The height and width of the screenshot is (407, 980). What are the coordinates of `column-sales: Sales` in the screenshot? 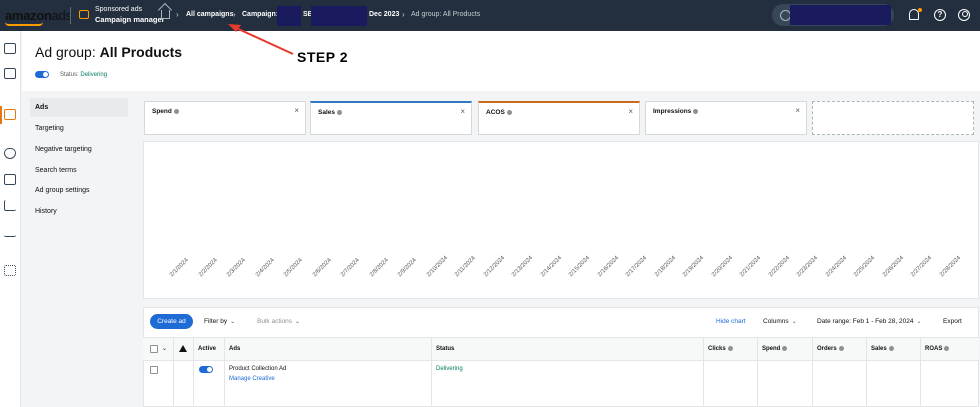 It's located at (882, 349).